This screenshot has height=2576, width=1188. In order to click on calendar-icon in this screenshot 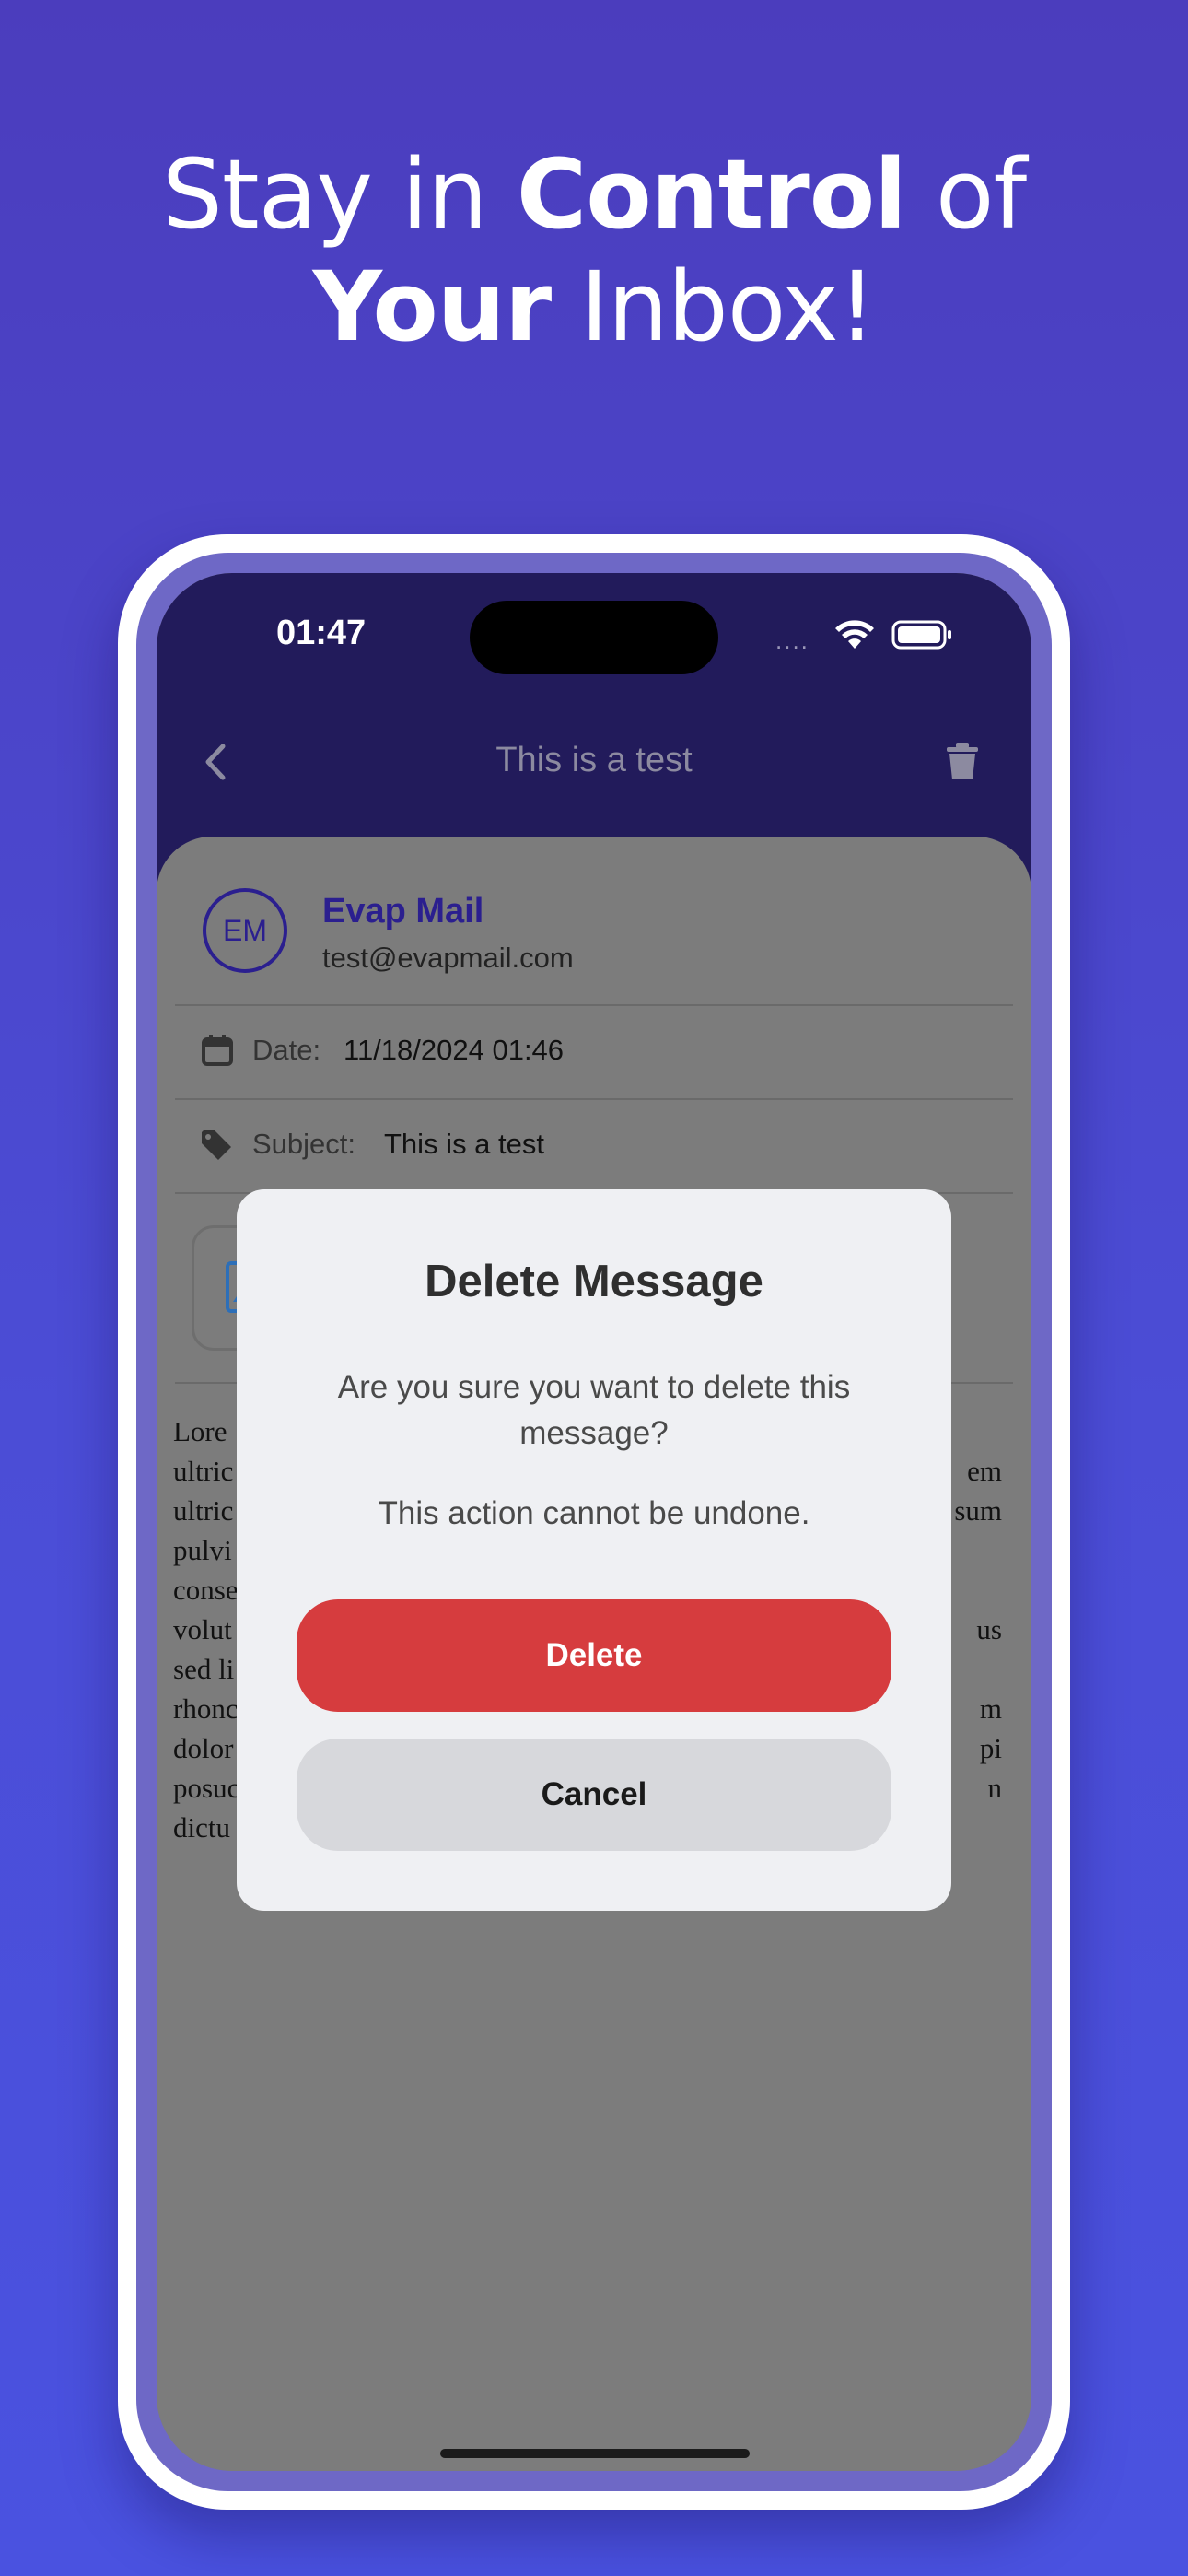, I will do `click(218, 1050)`.